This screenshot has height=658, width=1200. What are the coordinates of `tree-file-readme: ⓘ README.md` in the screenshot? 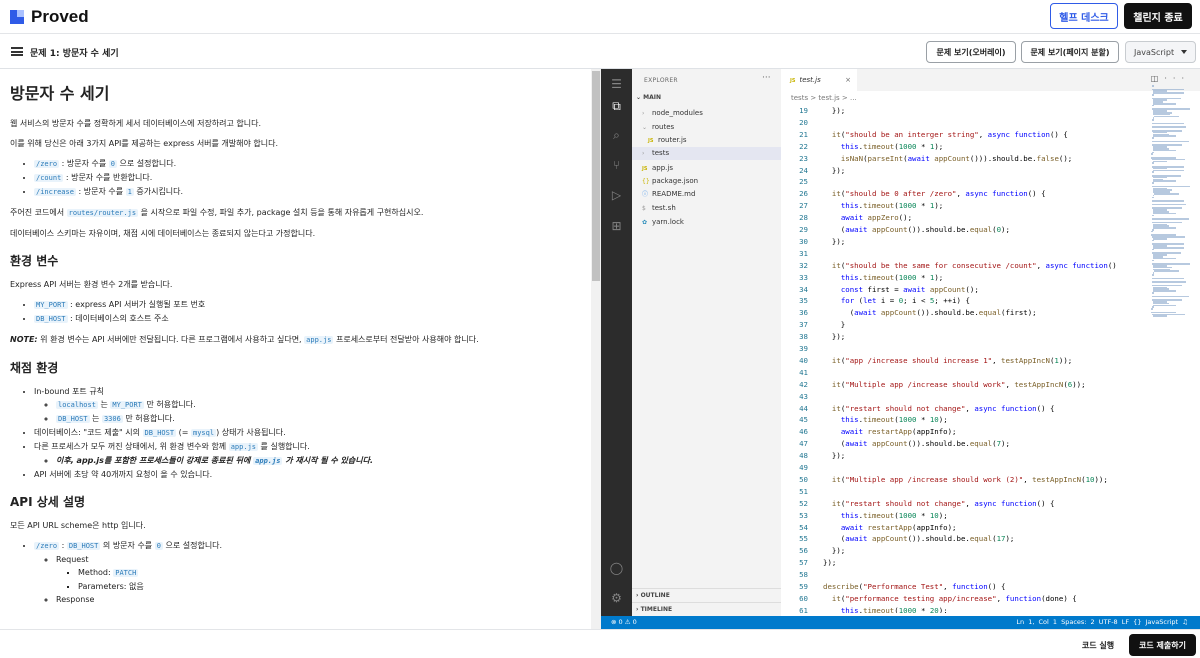 It's located at (668, 194).